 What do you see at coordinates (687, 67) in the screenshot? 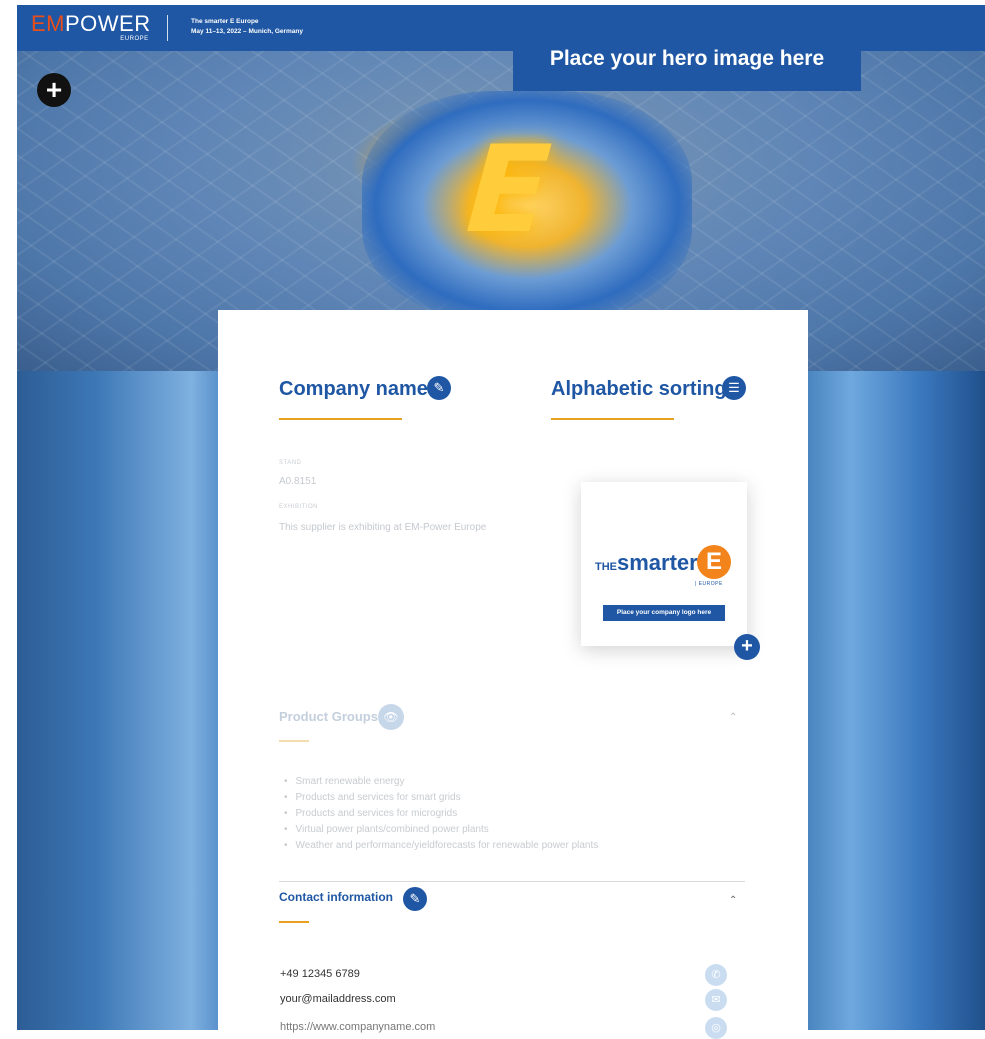
I see `hero-placeholder-label: Place your hero image here` at bounding box center [687, 67].